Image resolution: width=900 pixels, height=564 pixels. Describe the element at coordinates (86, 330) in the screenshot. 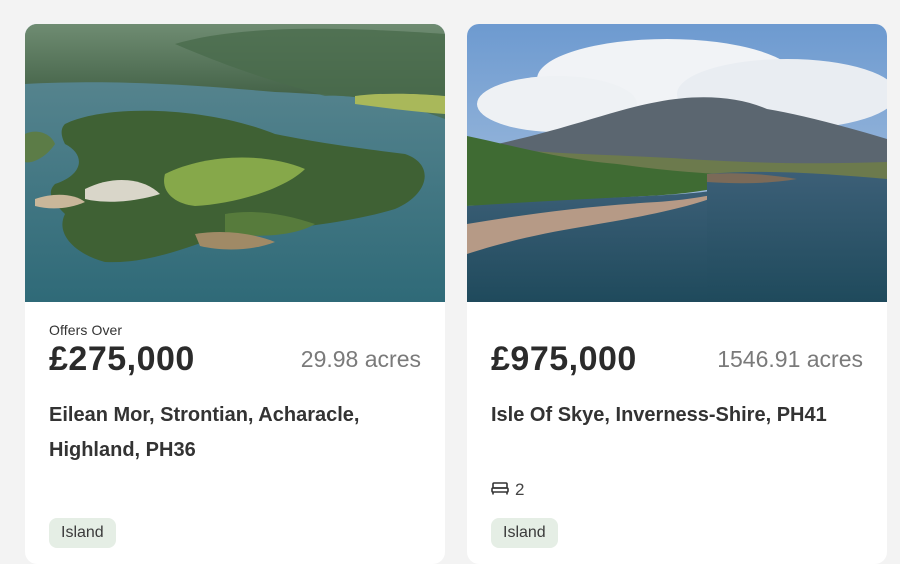

I see `offers-over-label: Offers Over` at that location.